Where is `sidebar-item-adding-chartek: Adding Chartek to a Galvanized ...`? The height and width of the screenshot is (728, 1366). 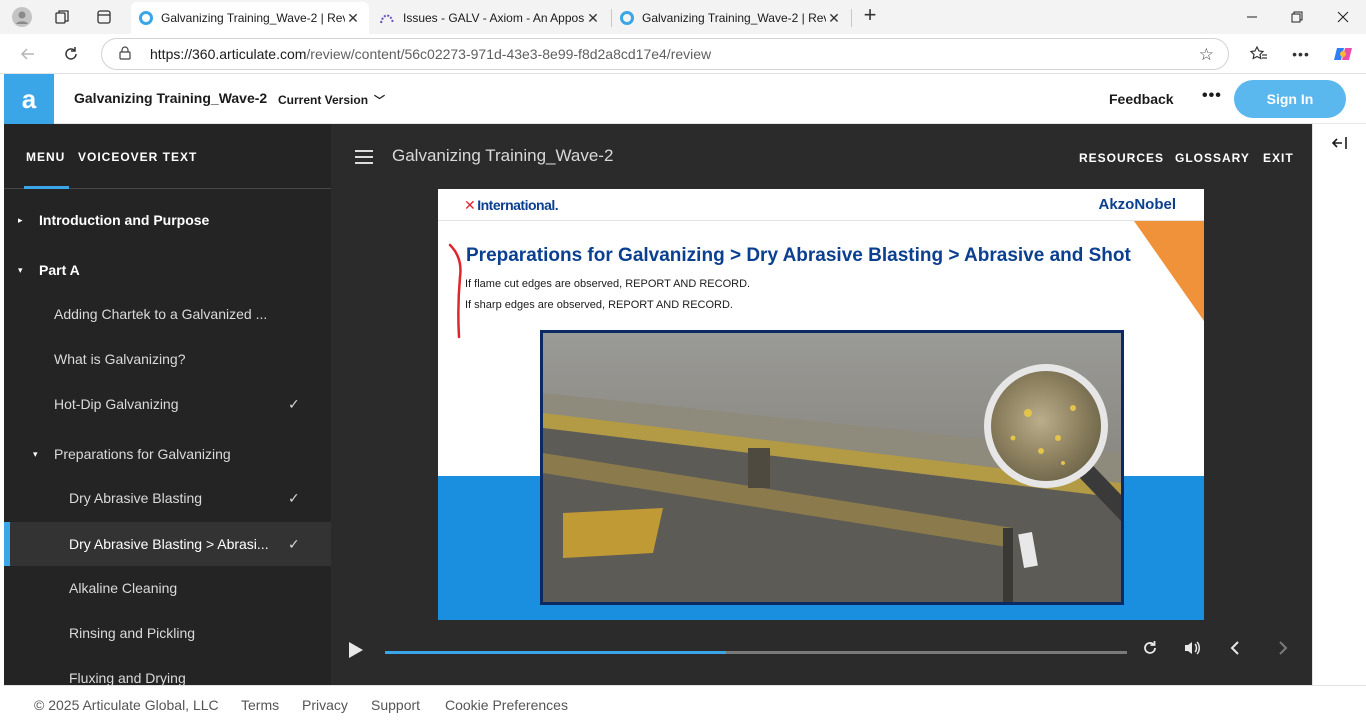
sidebar-item-adding-chartek: Adding Chartek to a Galvanized ... is located at coordinates (167, 314).